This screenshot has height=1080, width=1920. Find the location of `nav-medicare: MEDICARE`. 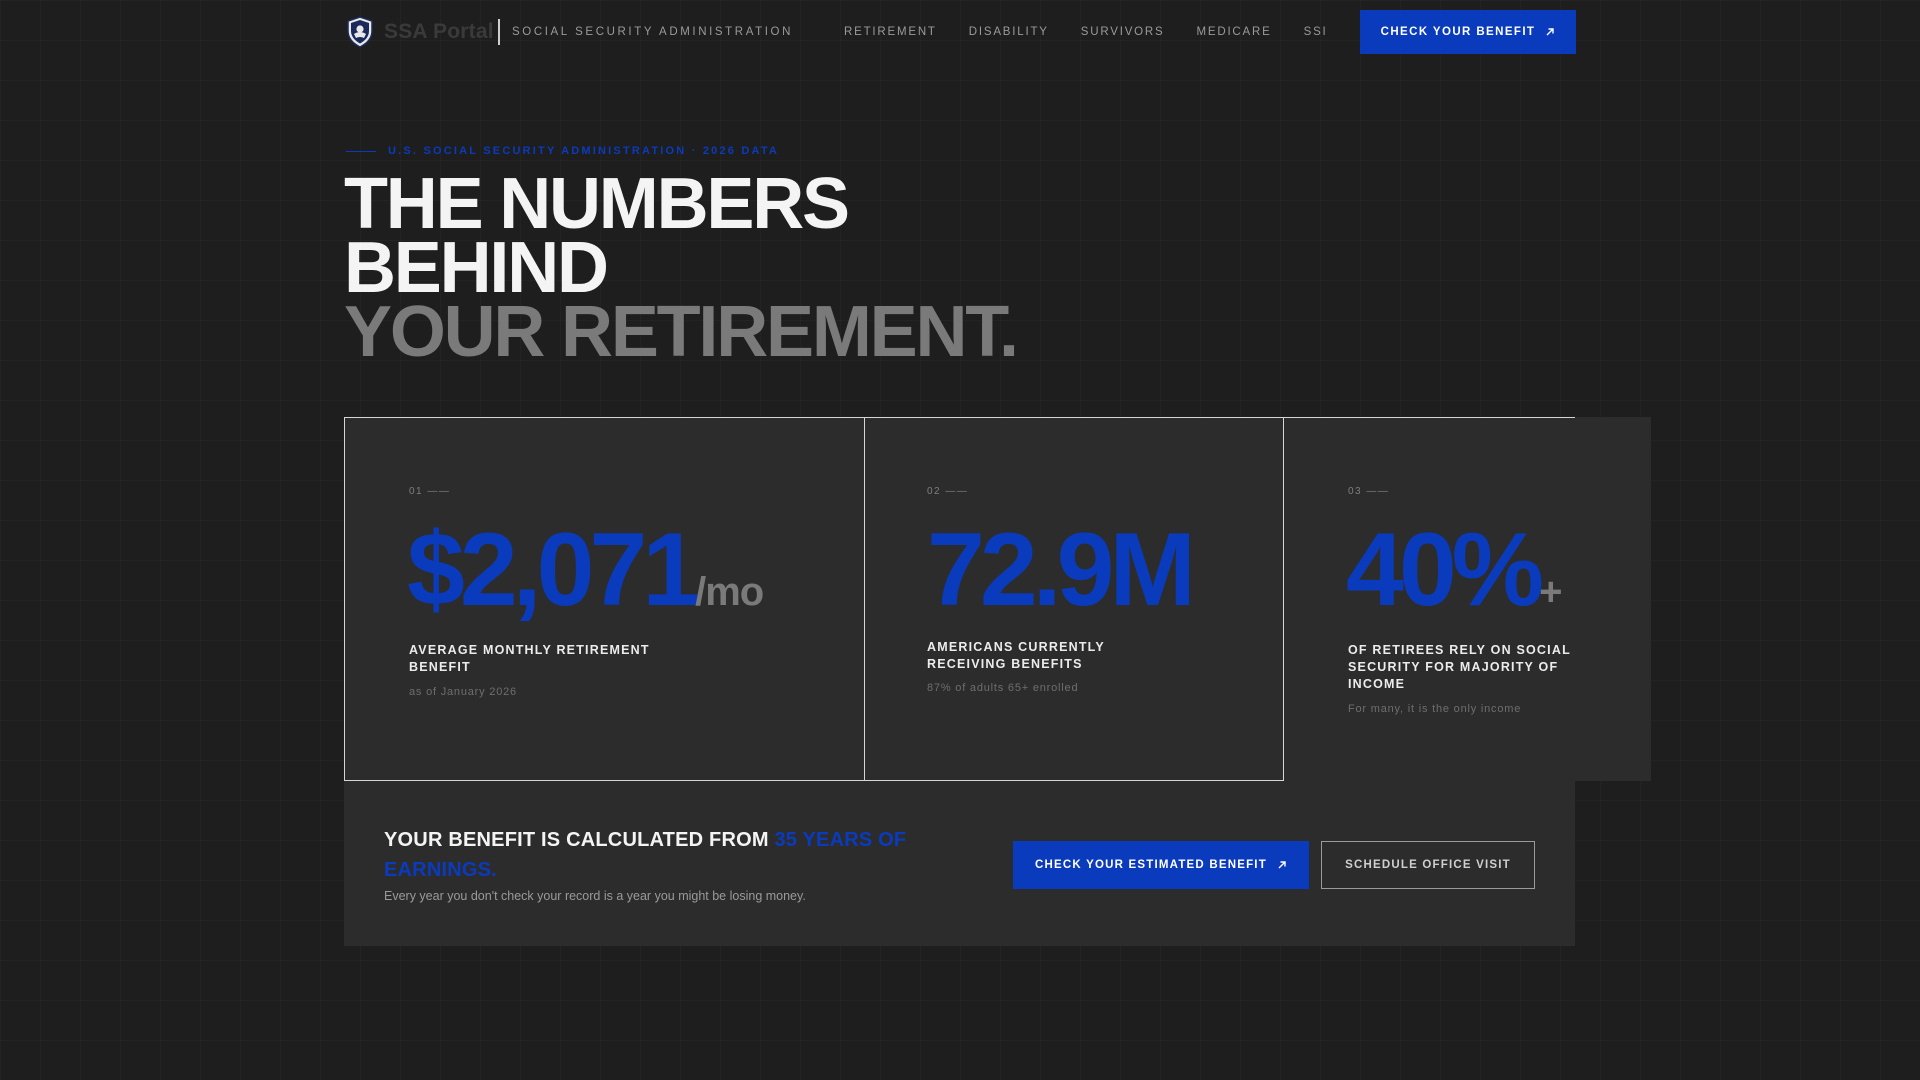

nav-medicare: MEDICARE is located at coordinates (1233, 32).